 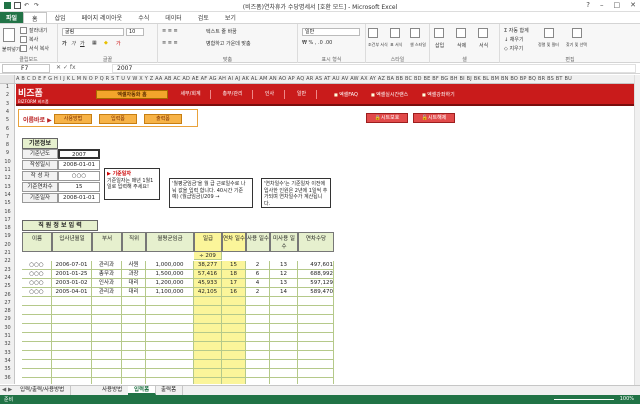 What do you see at coordinates (7, 129) in the screenshot?
I see `row-header: 6` at bounding box center [7, 129].